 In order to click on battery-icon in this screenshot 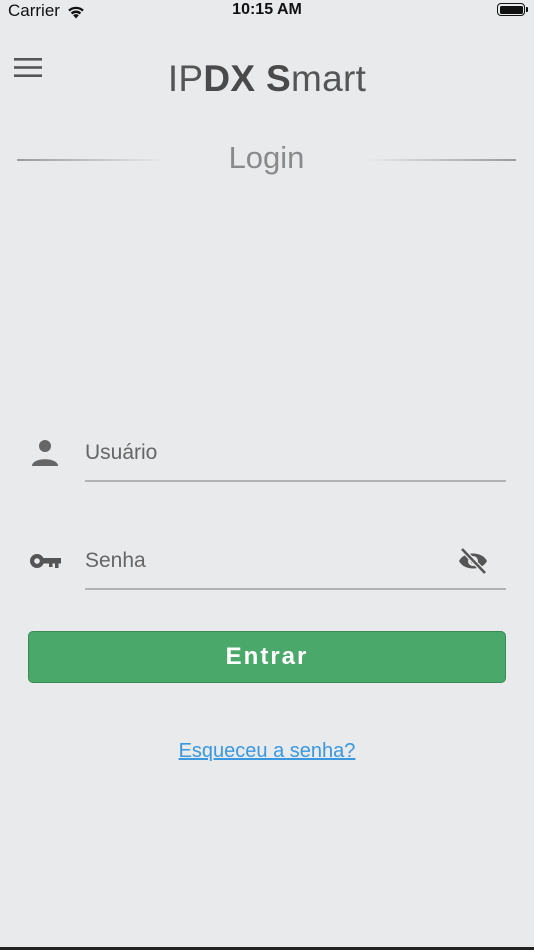, I will do `click(512, 9)`.